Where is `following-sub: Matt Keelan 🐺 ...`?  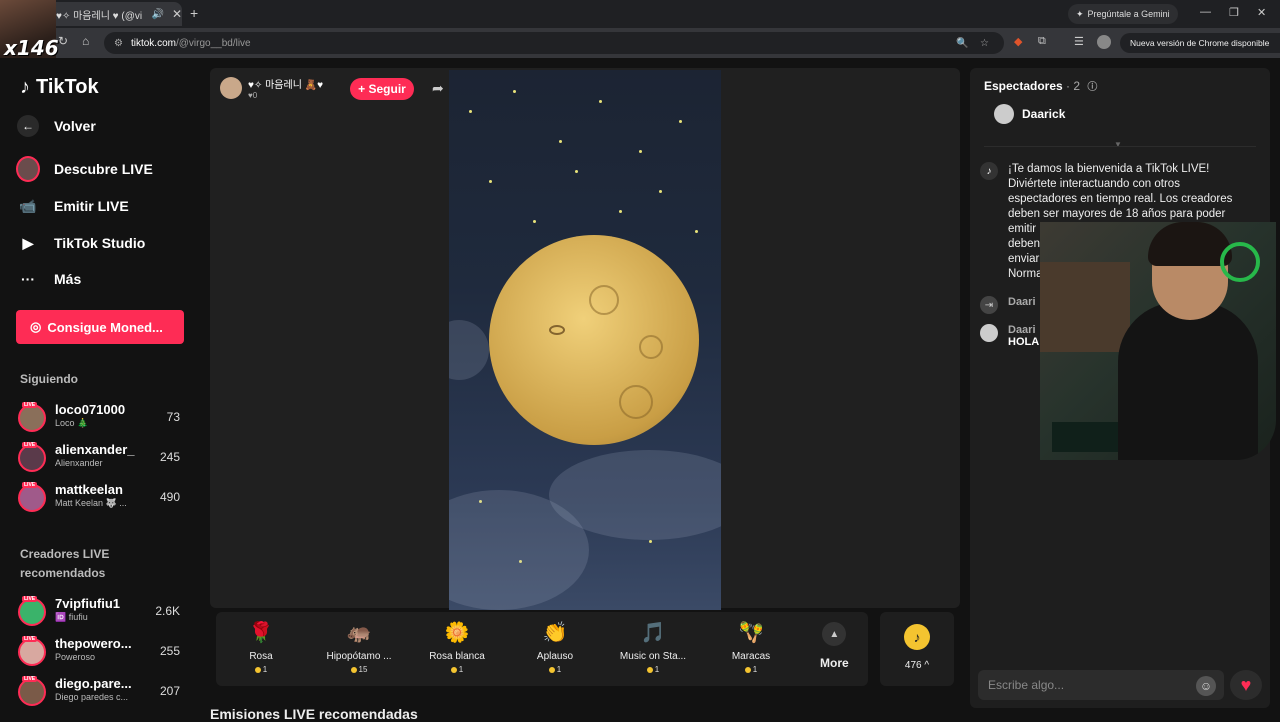 following-sub: Matt Keelan 🐺 ... is located at coordinates (91, 503).